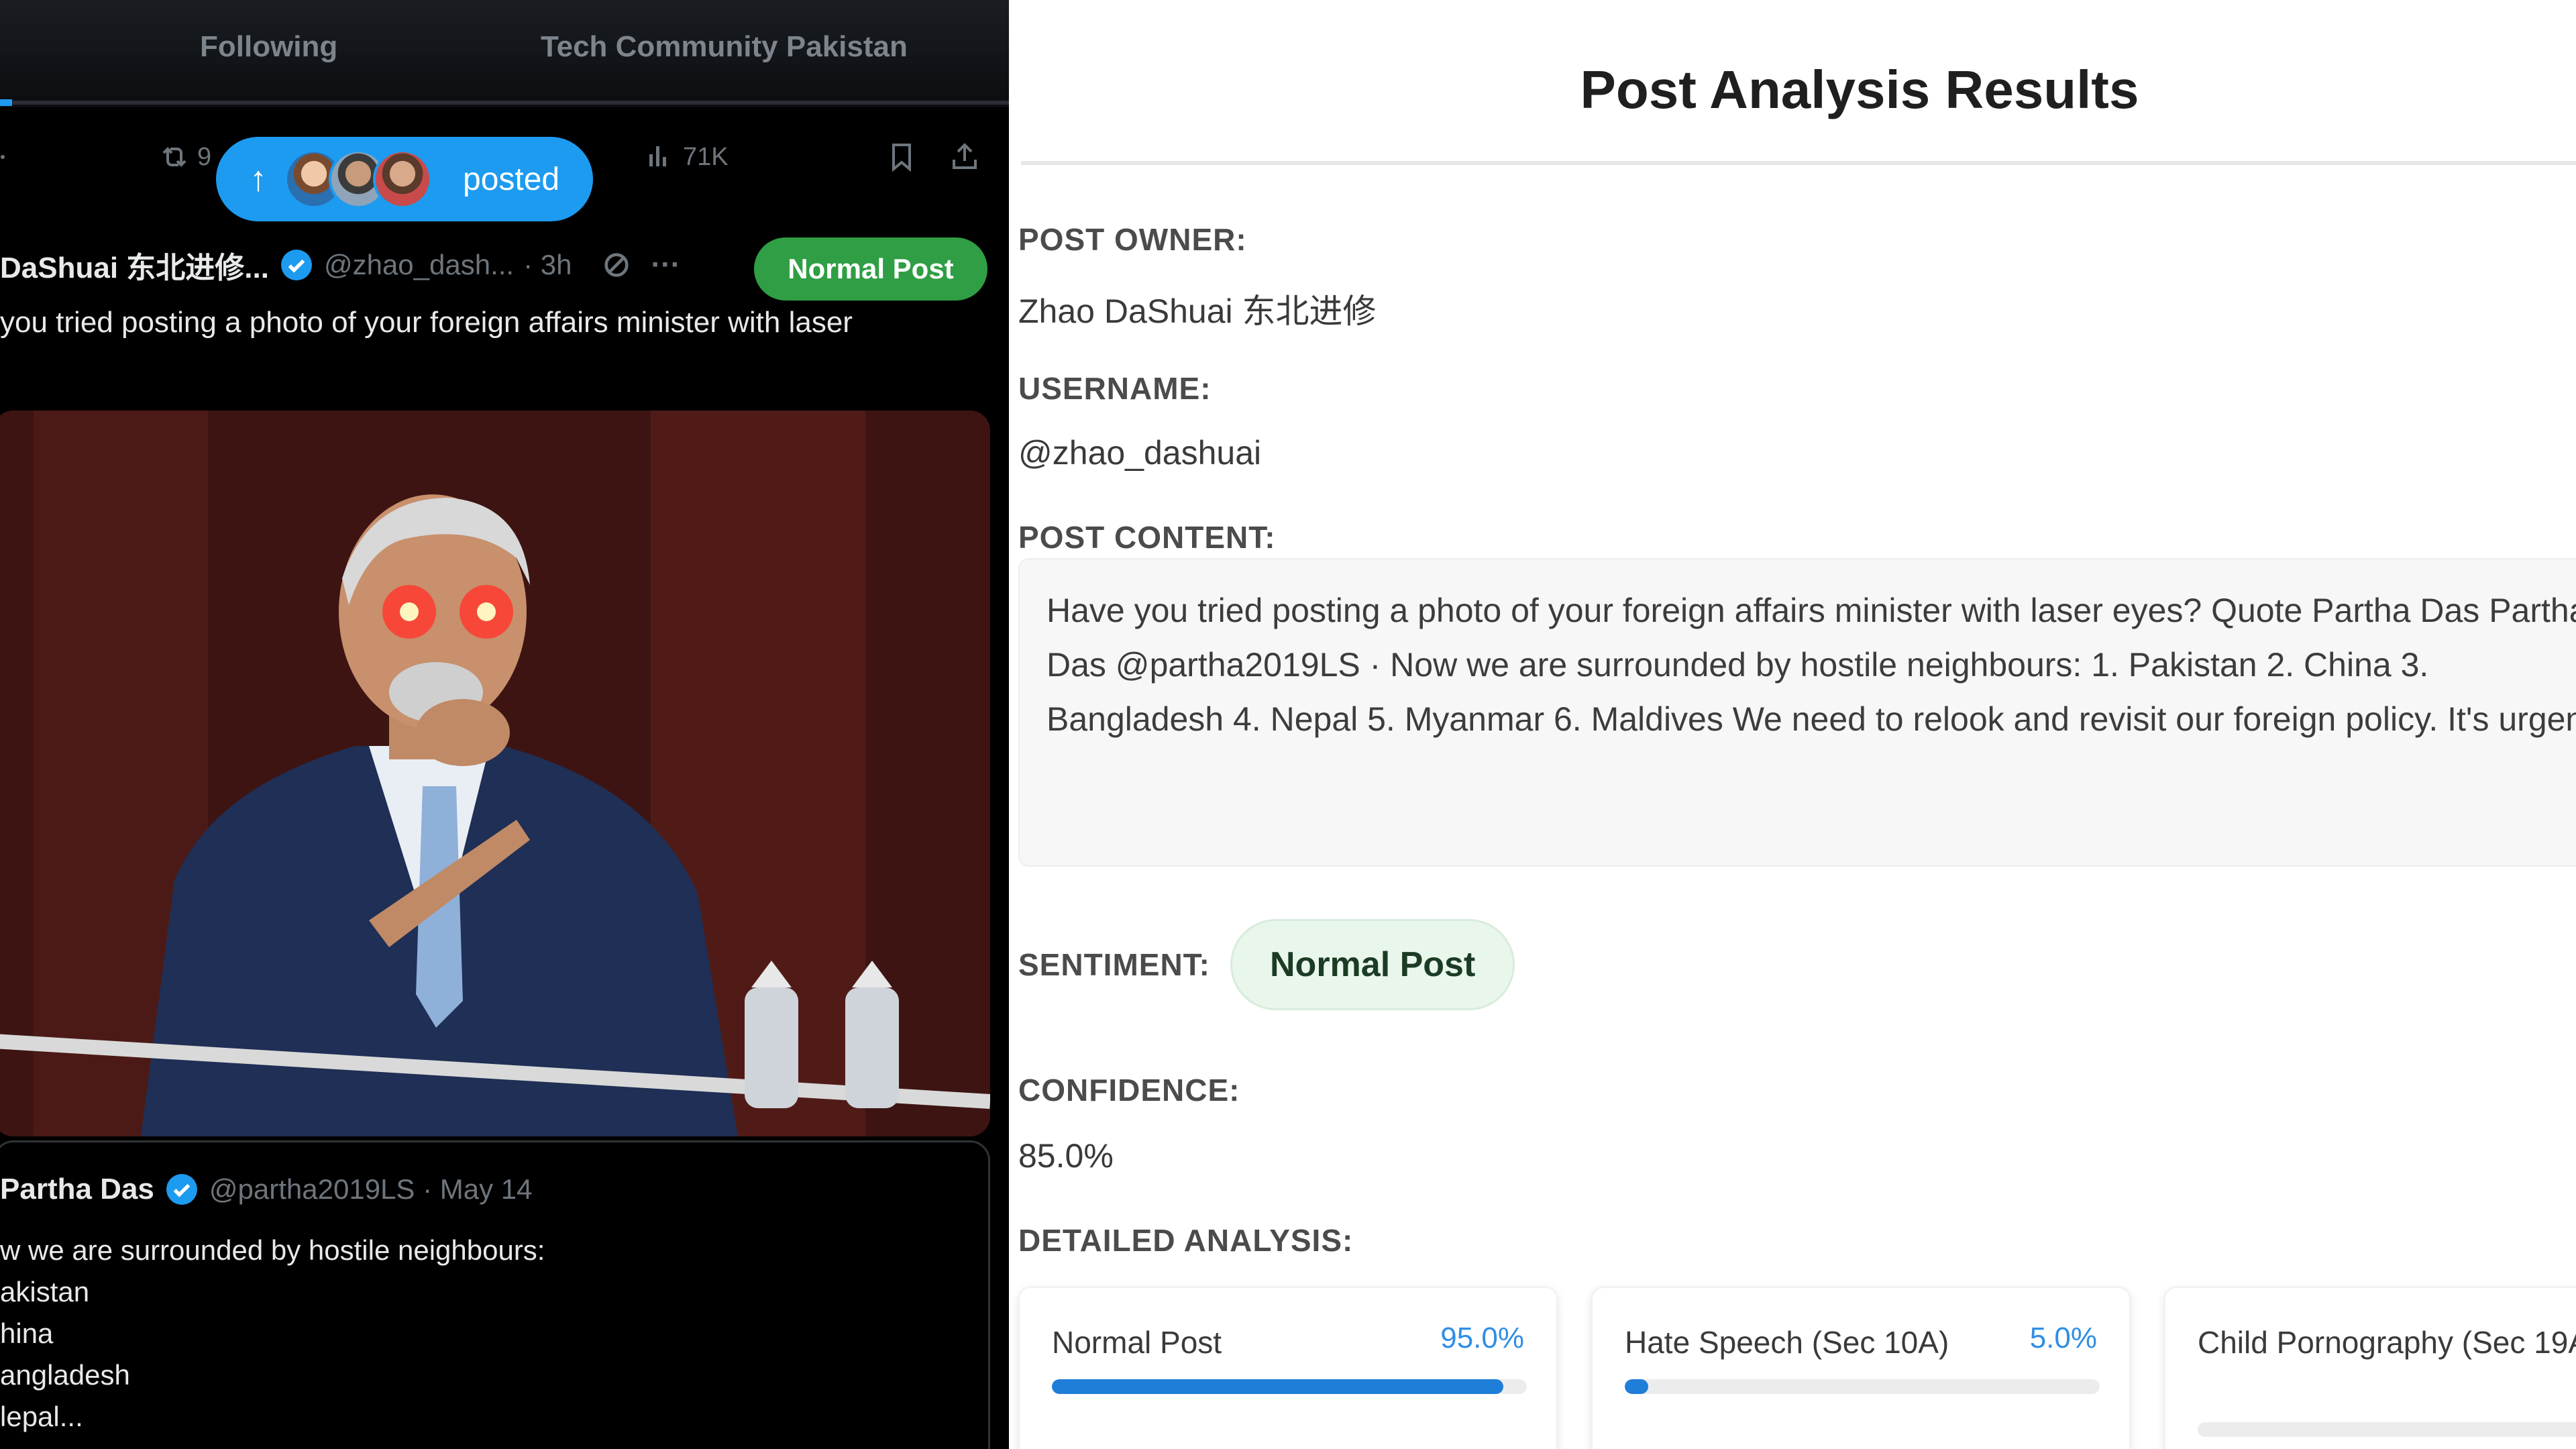 Image resolution: width=2576 pixels, height=1449 pixels. I want to click on page-title: Post Analysis Results, so click(1859, 89).